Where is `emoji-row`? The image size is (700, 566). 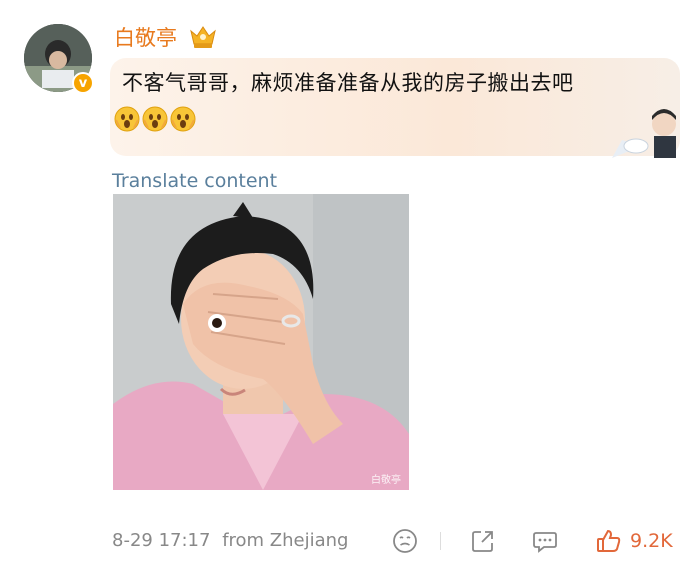
emoji-row is located at coordinates (155, 119).